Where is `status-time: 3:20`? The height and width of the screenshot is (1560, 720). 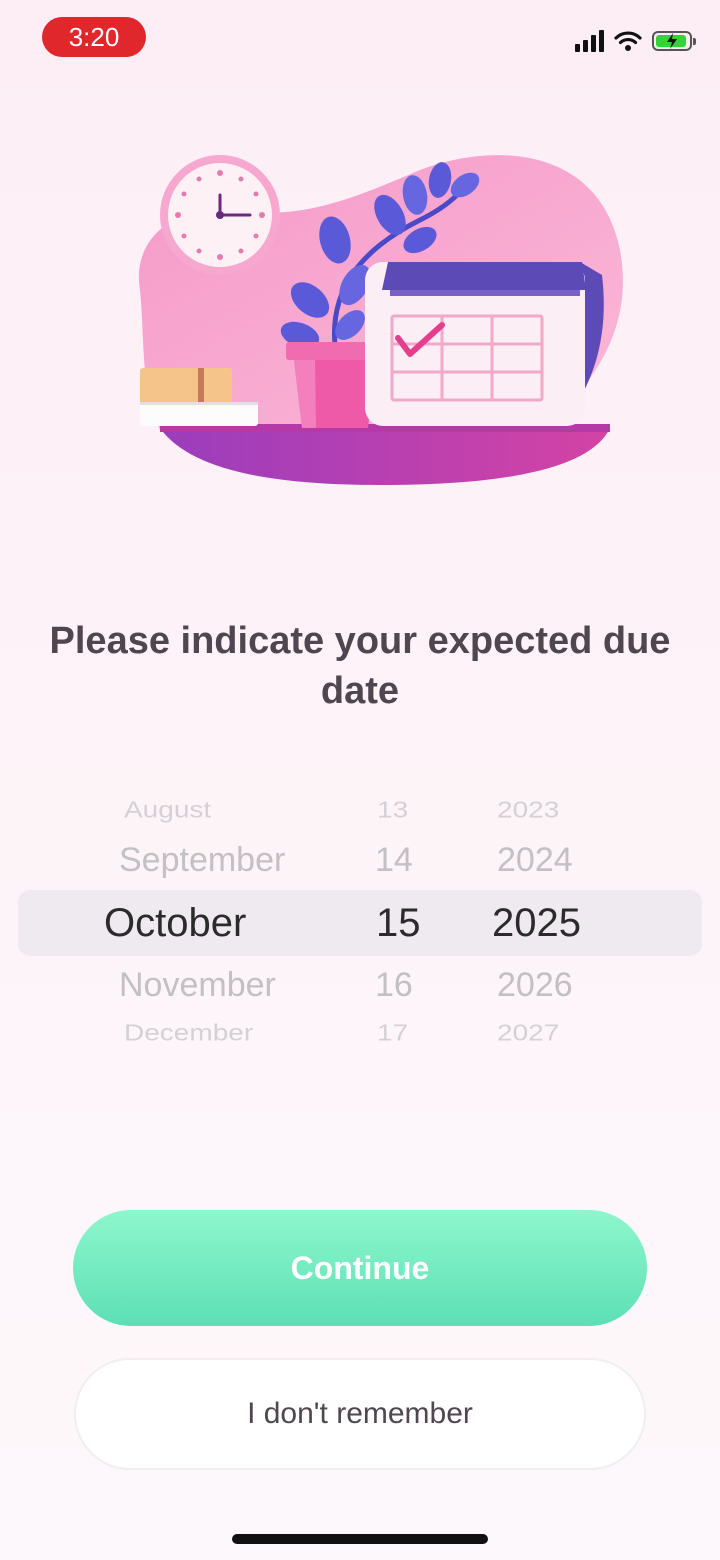
status-time: 3:20 is located at coordinates (94, 37).